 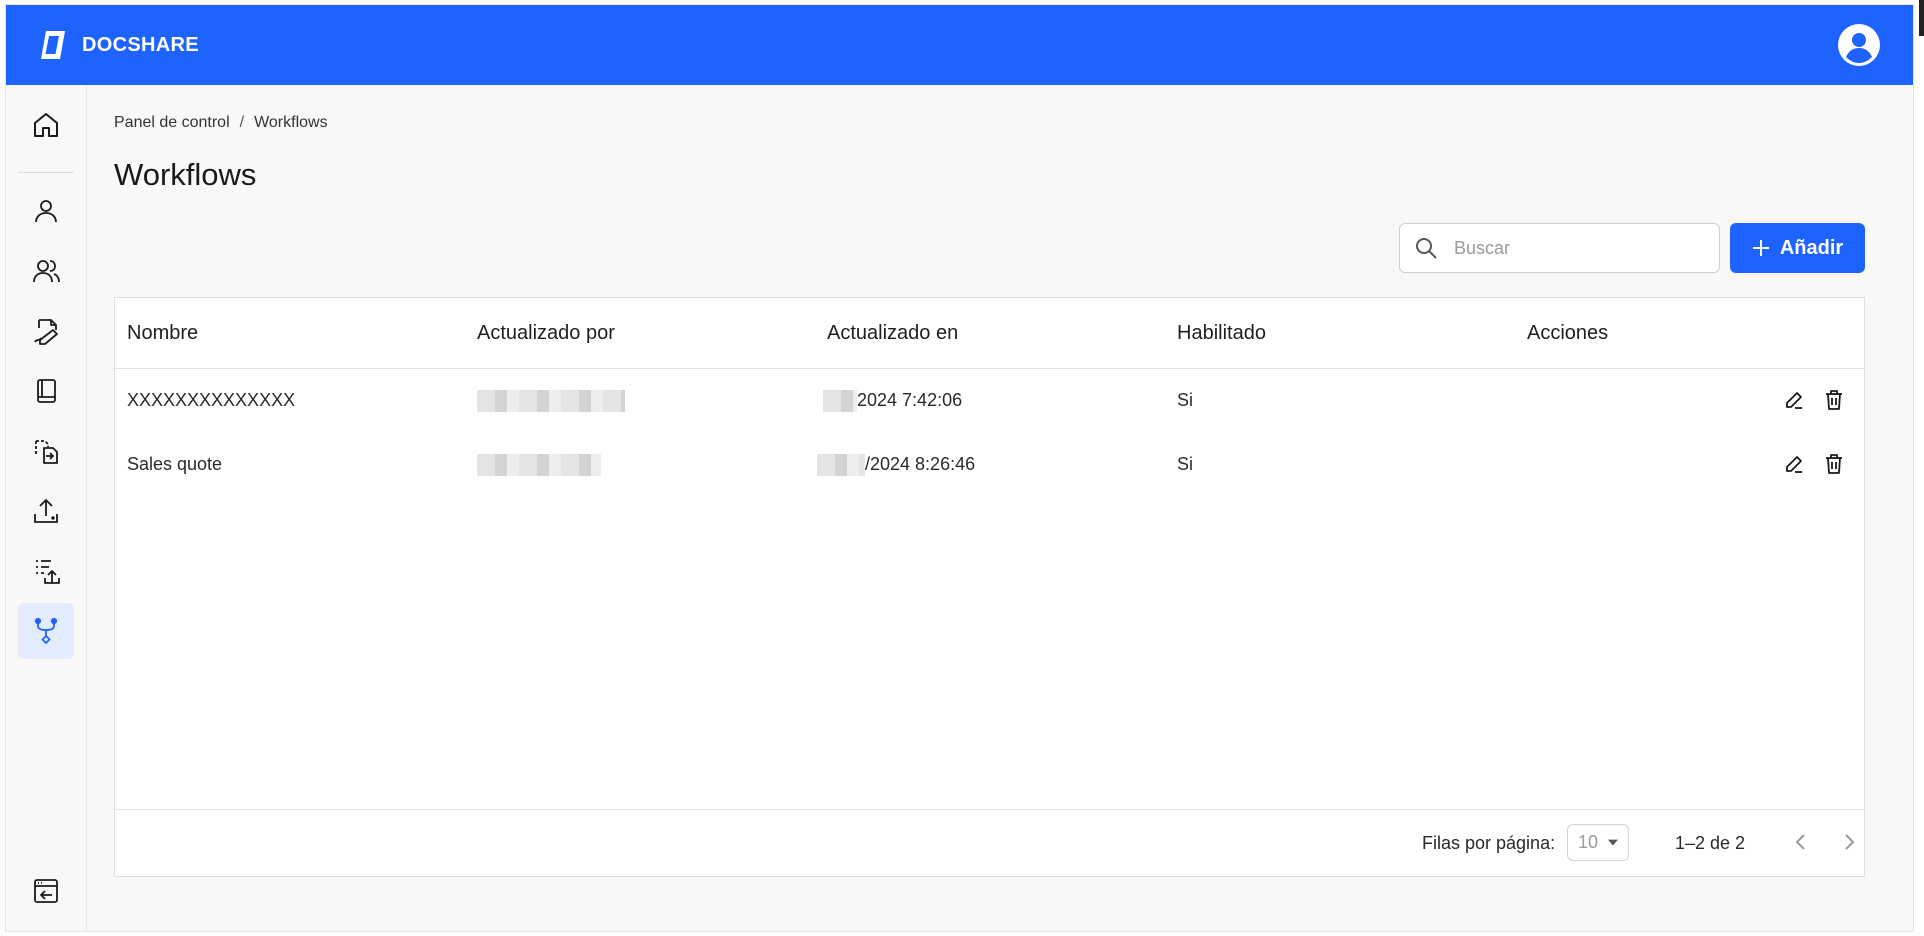 I want to click on cell-updated-at-value: 2024 7:42:06, so click(x=910, y=400).